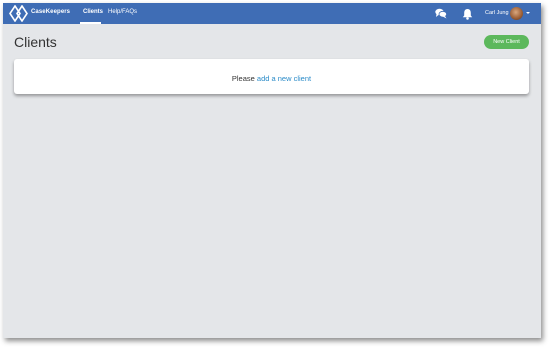 The height and width of the screenshot is (347, 549). Describe the element at coordinates (497, 13) in the screenshot. I see `user-name: Carl Jung` at that location.